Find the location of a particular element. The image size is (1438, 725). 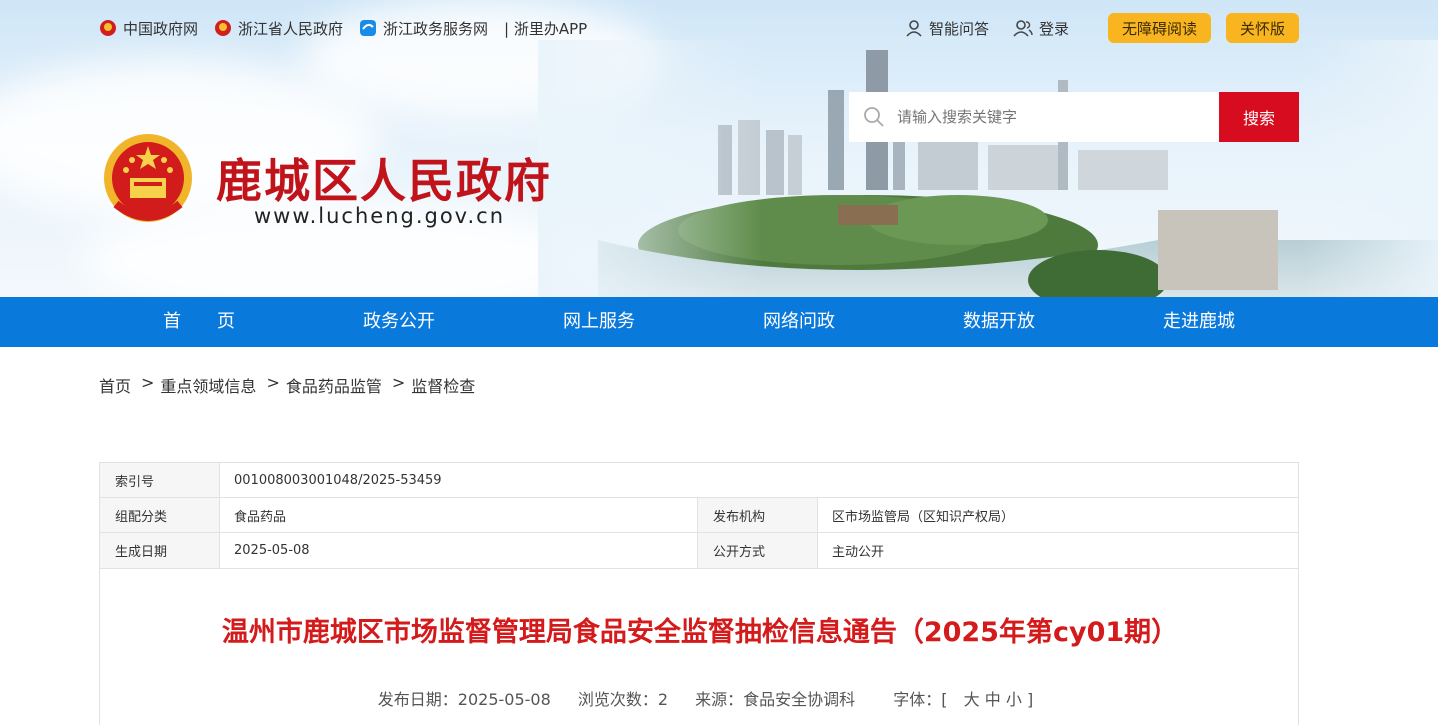

article-title: 温州市鹿城区市场监督管理局食品安全监督抽检信息通告（2025年第cy01期） is located at coordinates (700, 632).